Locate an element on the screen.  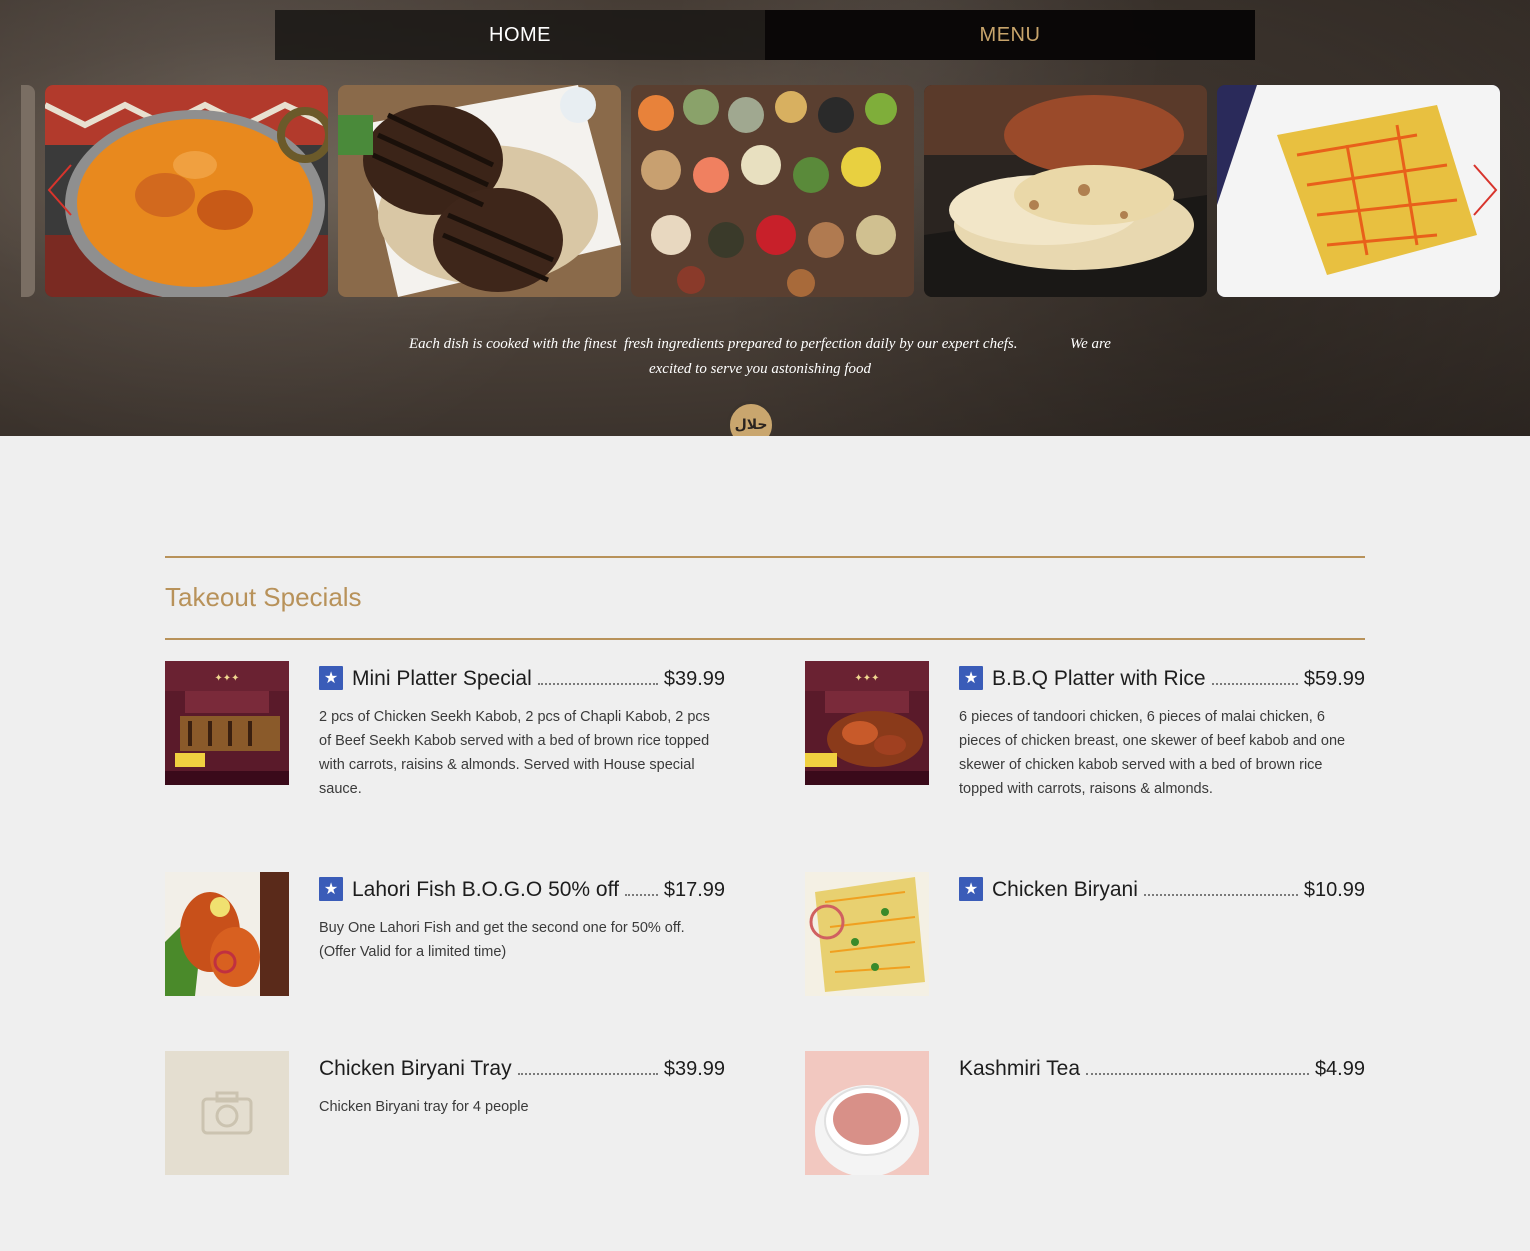
section-top-rule is located at coordinates (765, 557).